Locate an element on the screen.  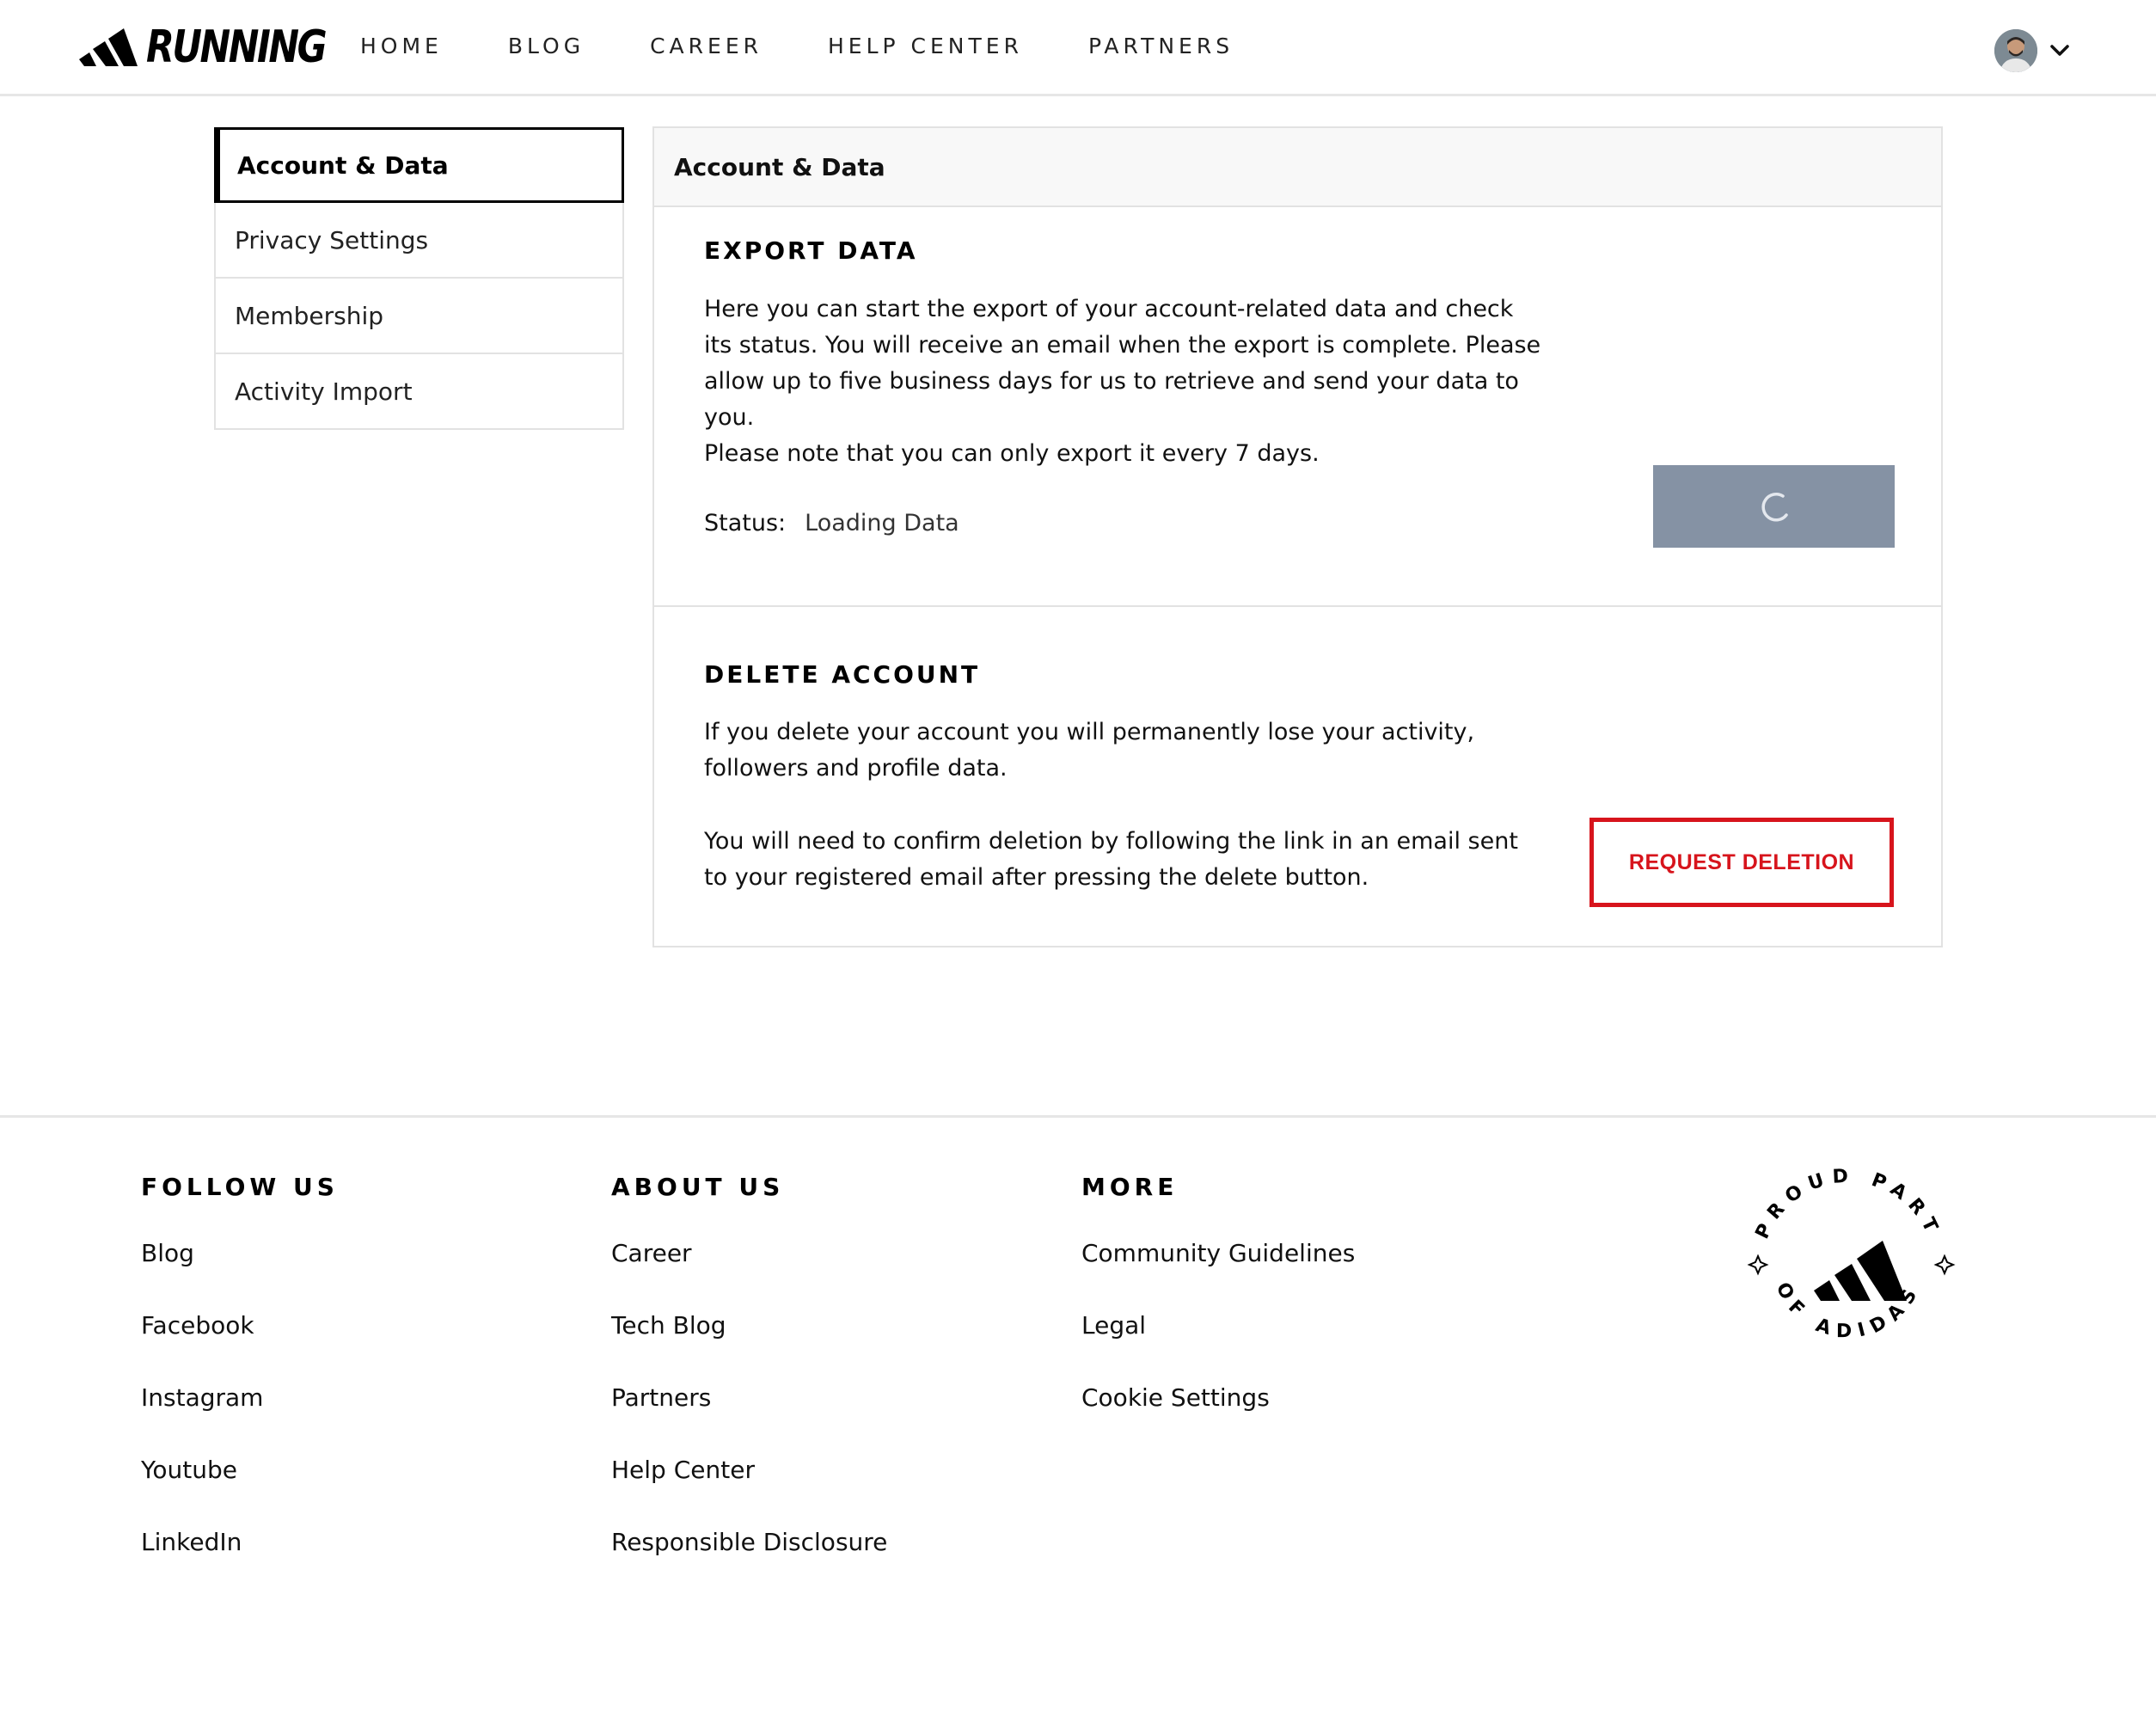
request-deletion-button: REQUEST DELETION is located at coordinates (1741, 863).